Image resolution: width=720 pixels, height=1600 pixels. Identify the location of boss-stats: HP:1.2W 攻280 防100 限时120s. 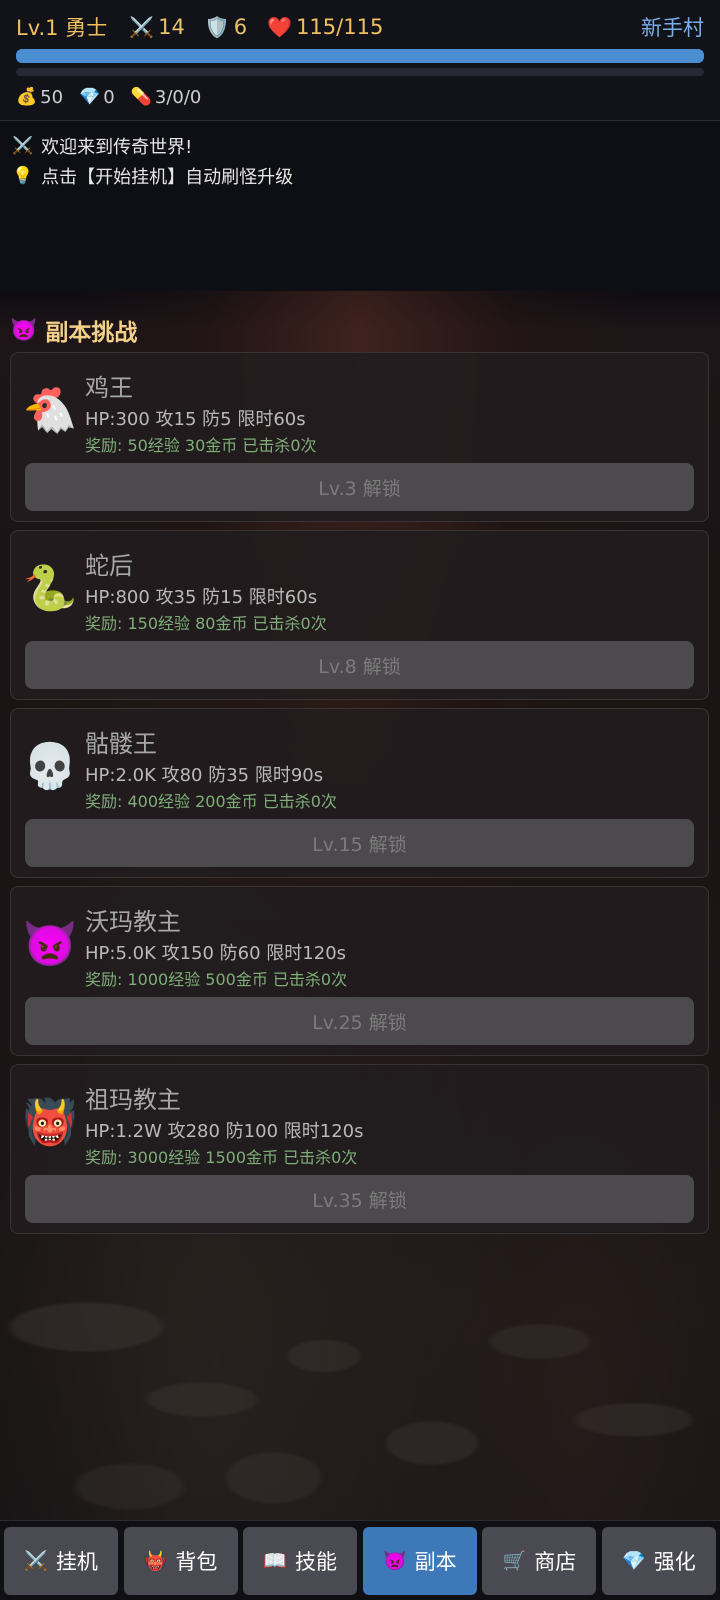
(224, 1131).